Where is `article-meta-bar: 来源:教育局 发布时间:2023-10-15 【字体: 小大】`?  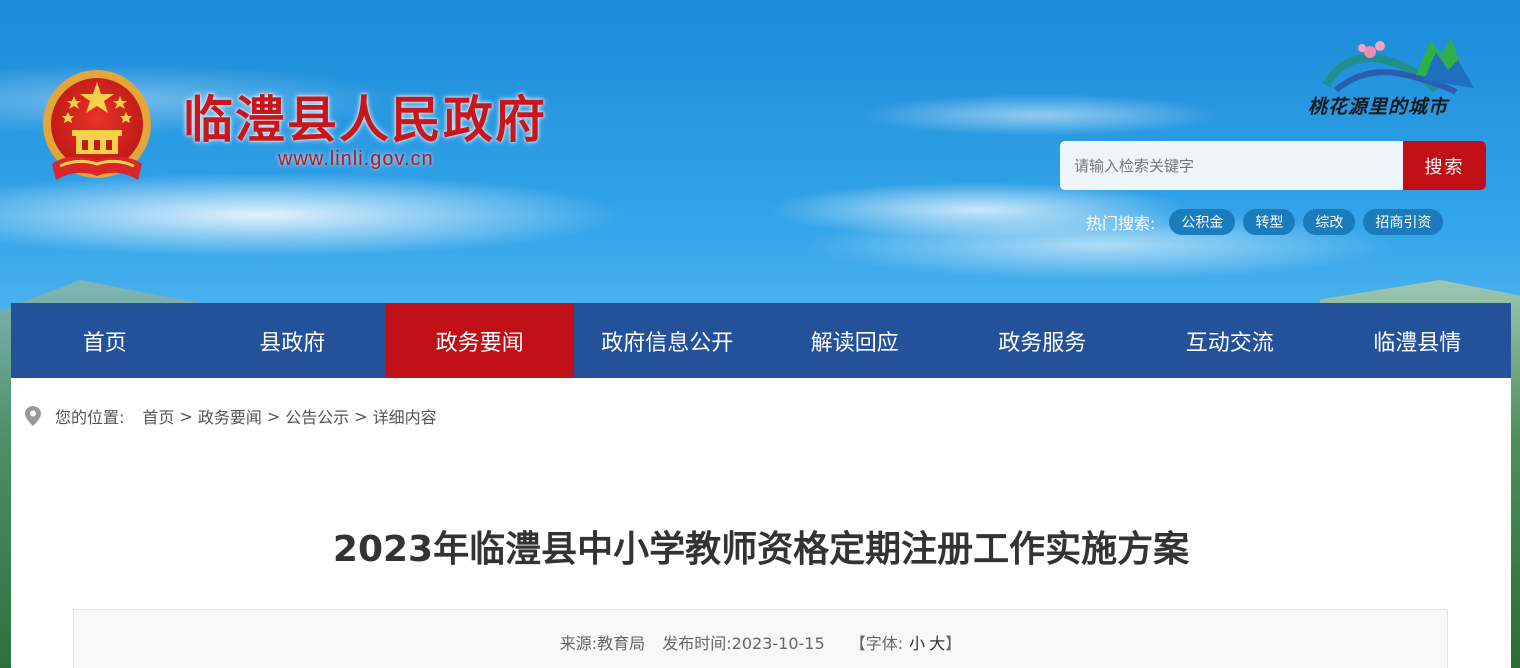 article-meta-bar: 来源:教育局 发布时间:2023-10-15 【字体: 小大】 is located at coordinates (760, 638).